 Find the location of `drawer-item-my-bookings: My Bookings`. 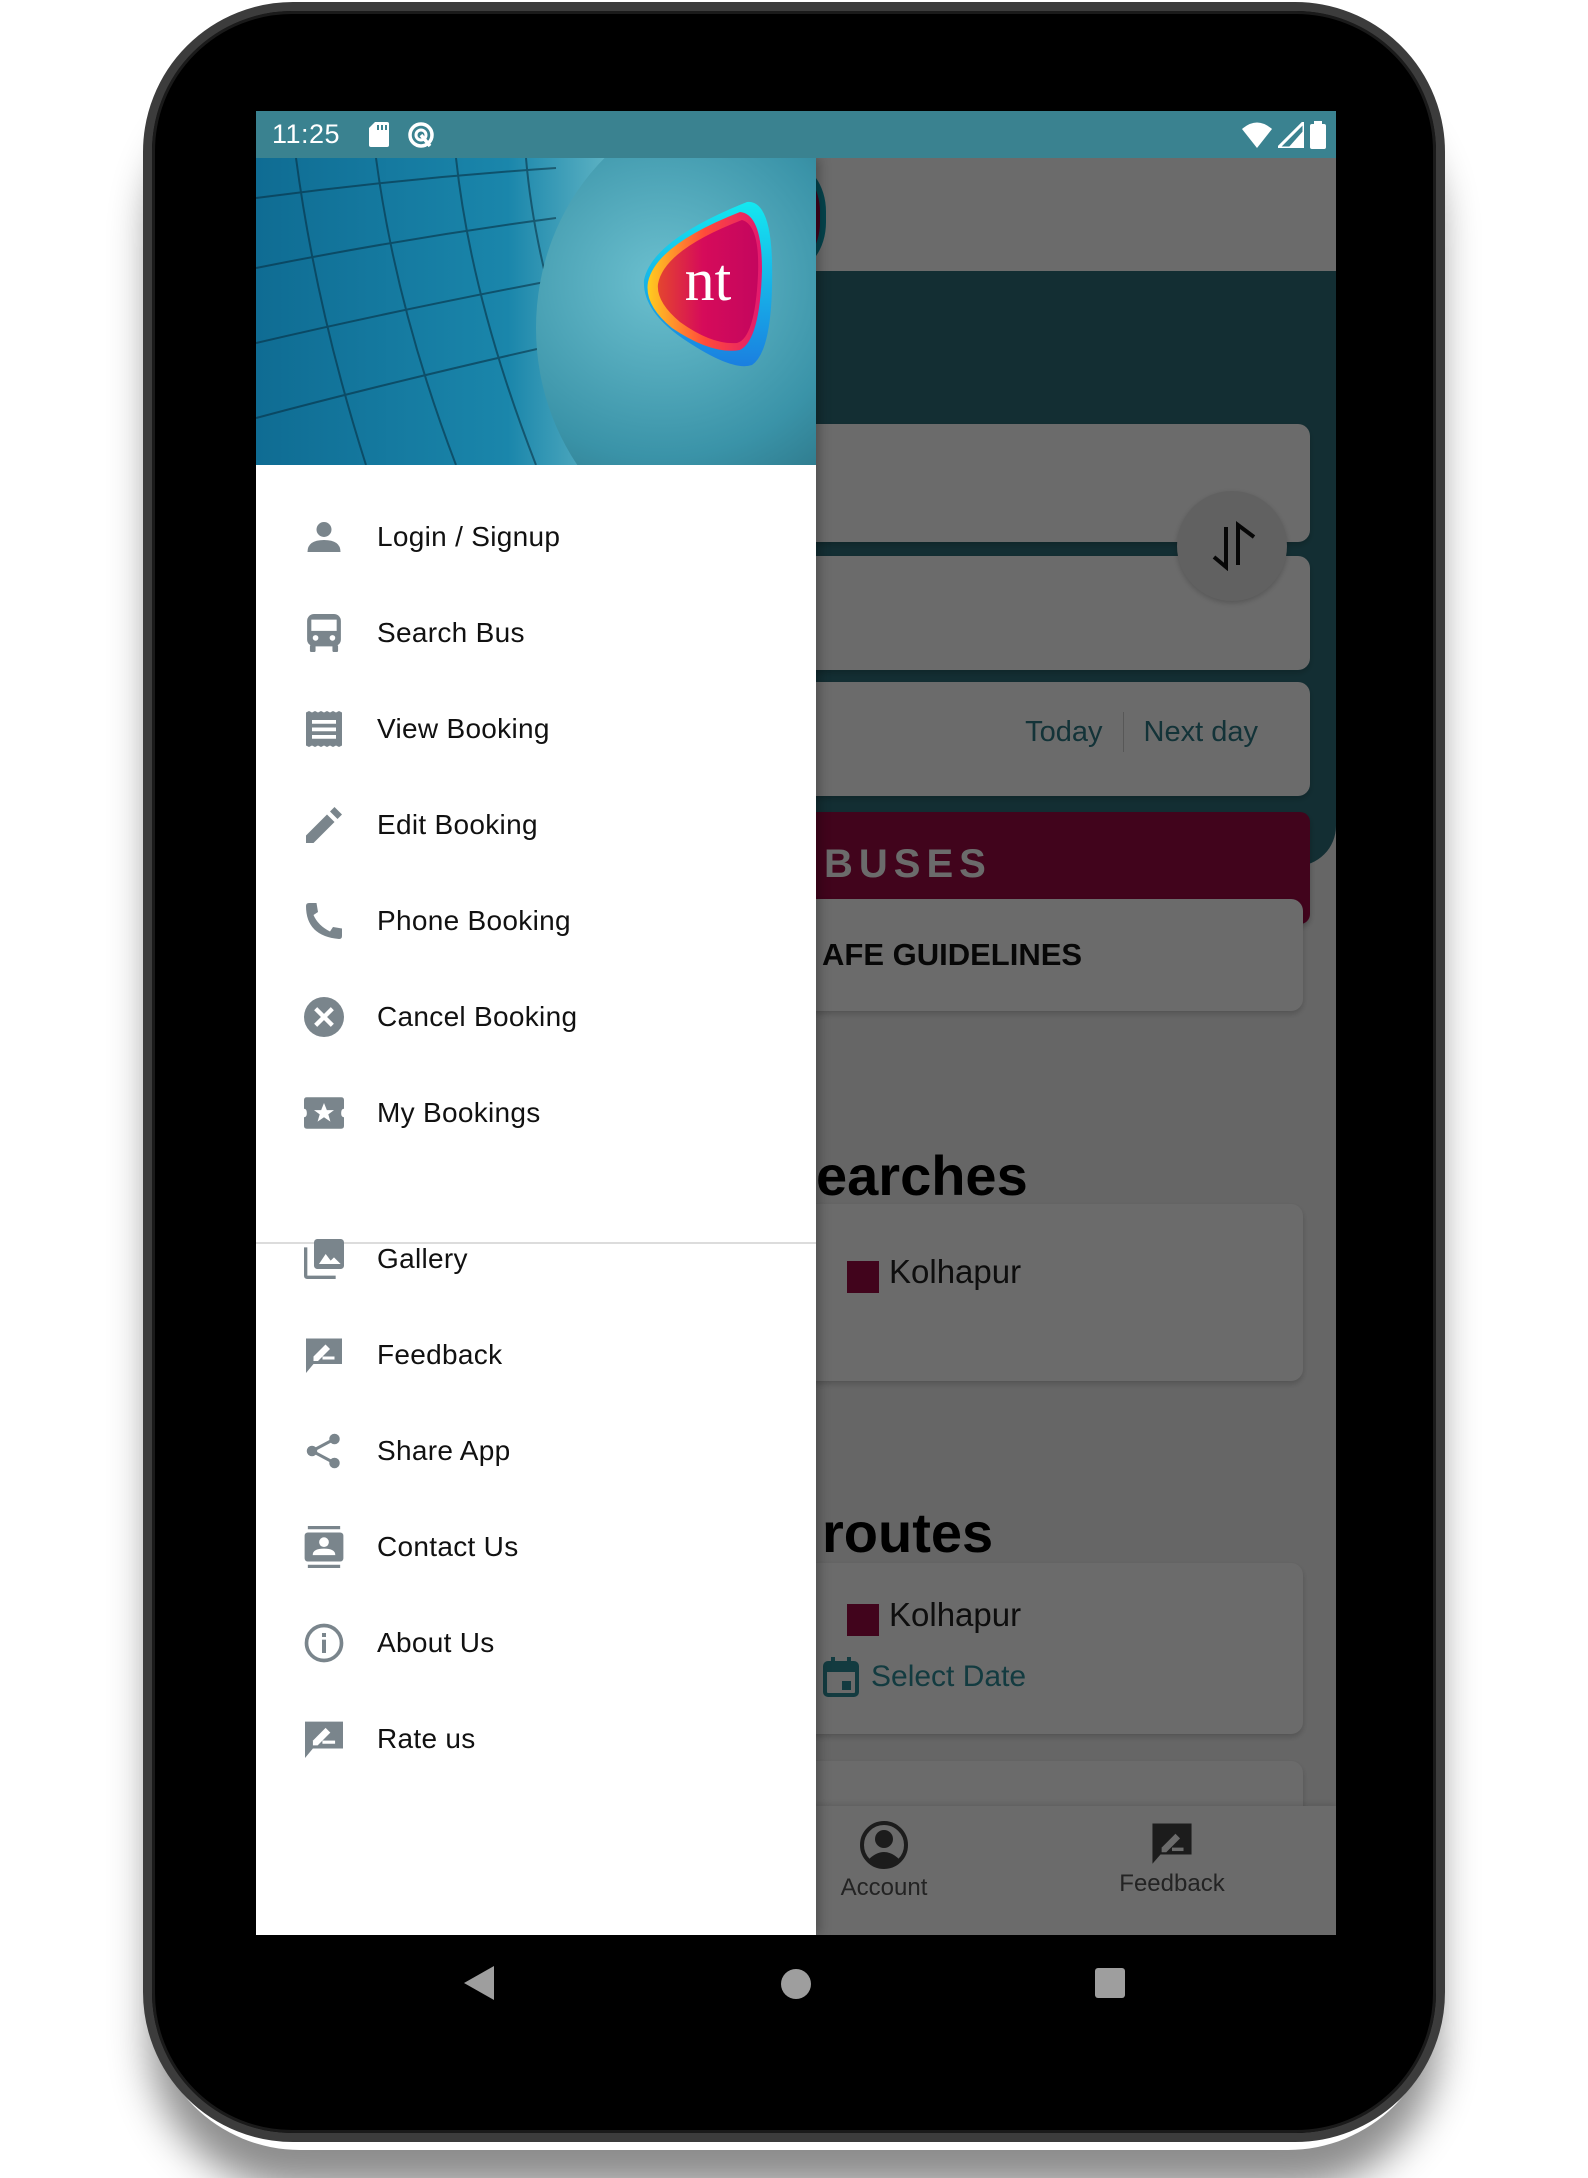

drawer-item-my-bookings: My Bookings is located at coordinates (536, 1113).